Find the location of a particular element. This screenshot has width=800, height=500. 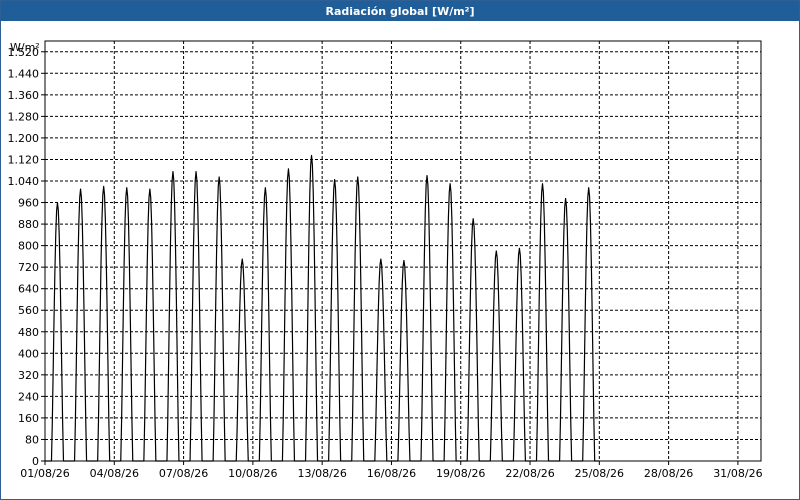

y-tick-label: 880 is located at coordinates (28, 224).